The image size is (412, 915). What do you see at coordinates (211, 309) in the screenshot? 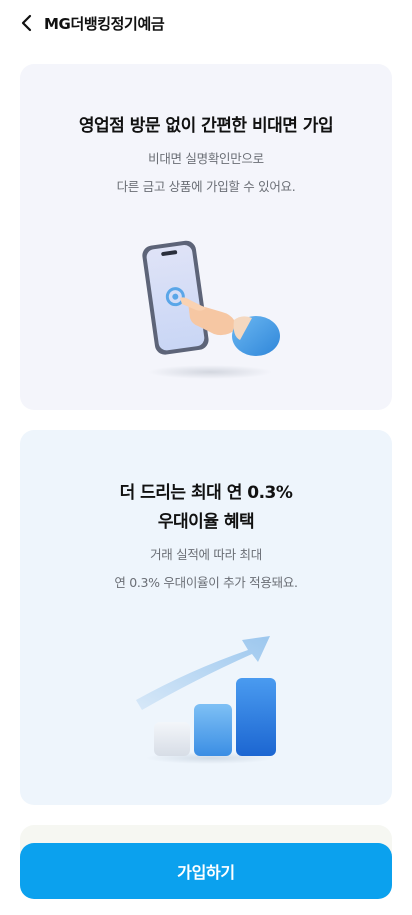
I see `phone-tap-icon` at bounding box center [211, 309].